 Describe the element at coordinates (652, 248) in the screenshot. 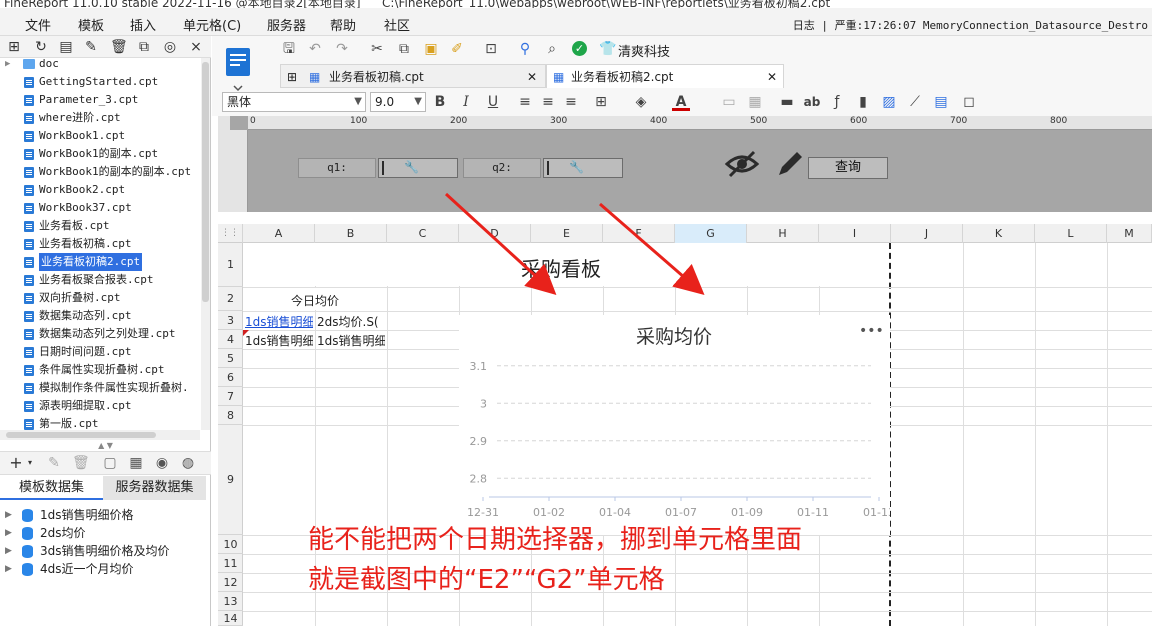

I see `arrow-to-g2` at that location.